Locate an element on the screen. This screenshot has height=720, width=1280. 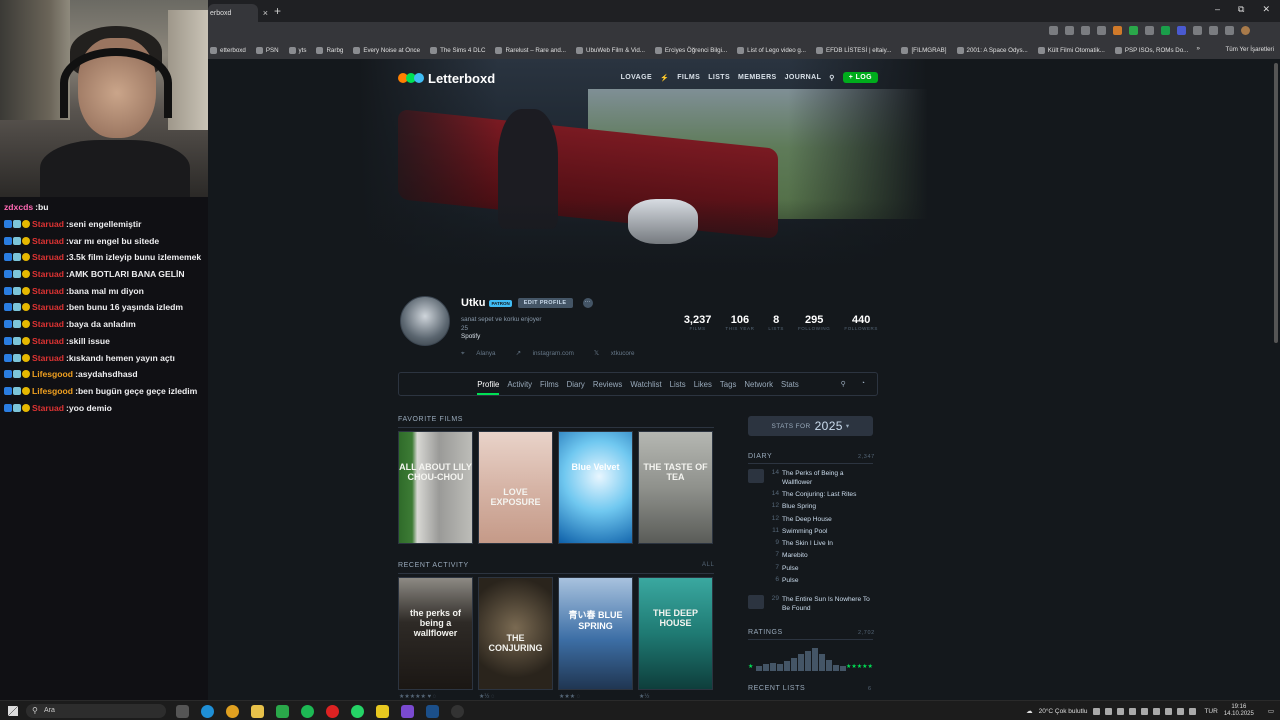
tab-tags: Tags is located at coordinates (728, 384).